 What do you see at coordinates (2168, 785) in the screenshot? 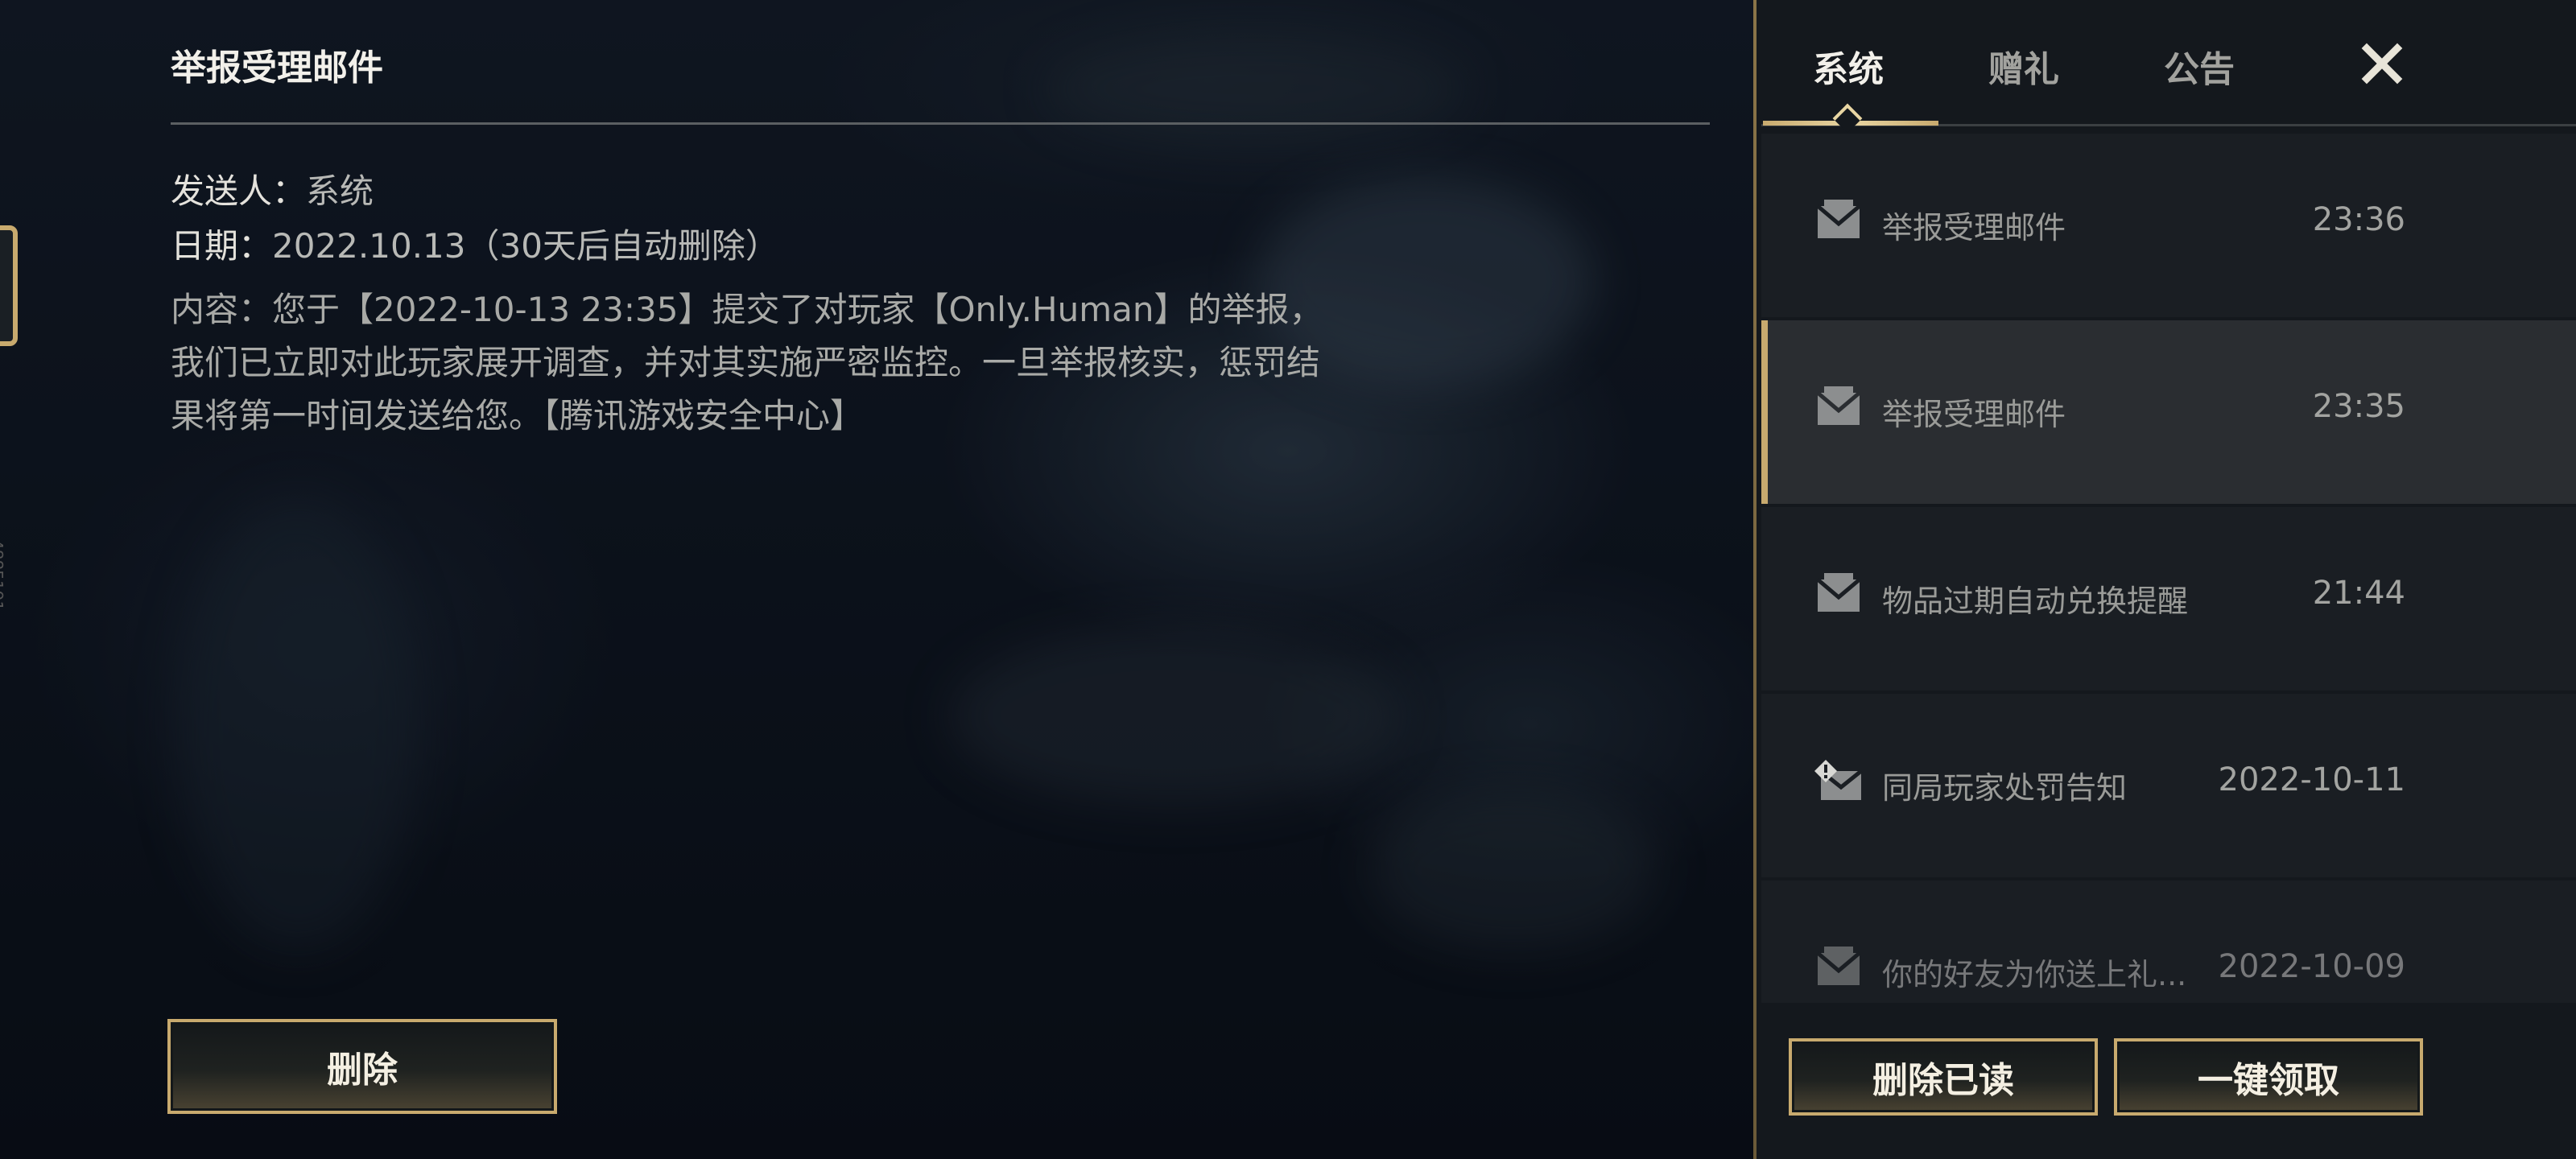
I see `mail-list-item: 同局玩家处罚告知 2022-10-11` at bounding box center [2168, 785].